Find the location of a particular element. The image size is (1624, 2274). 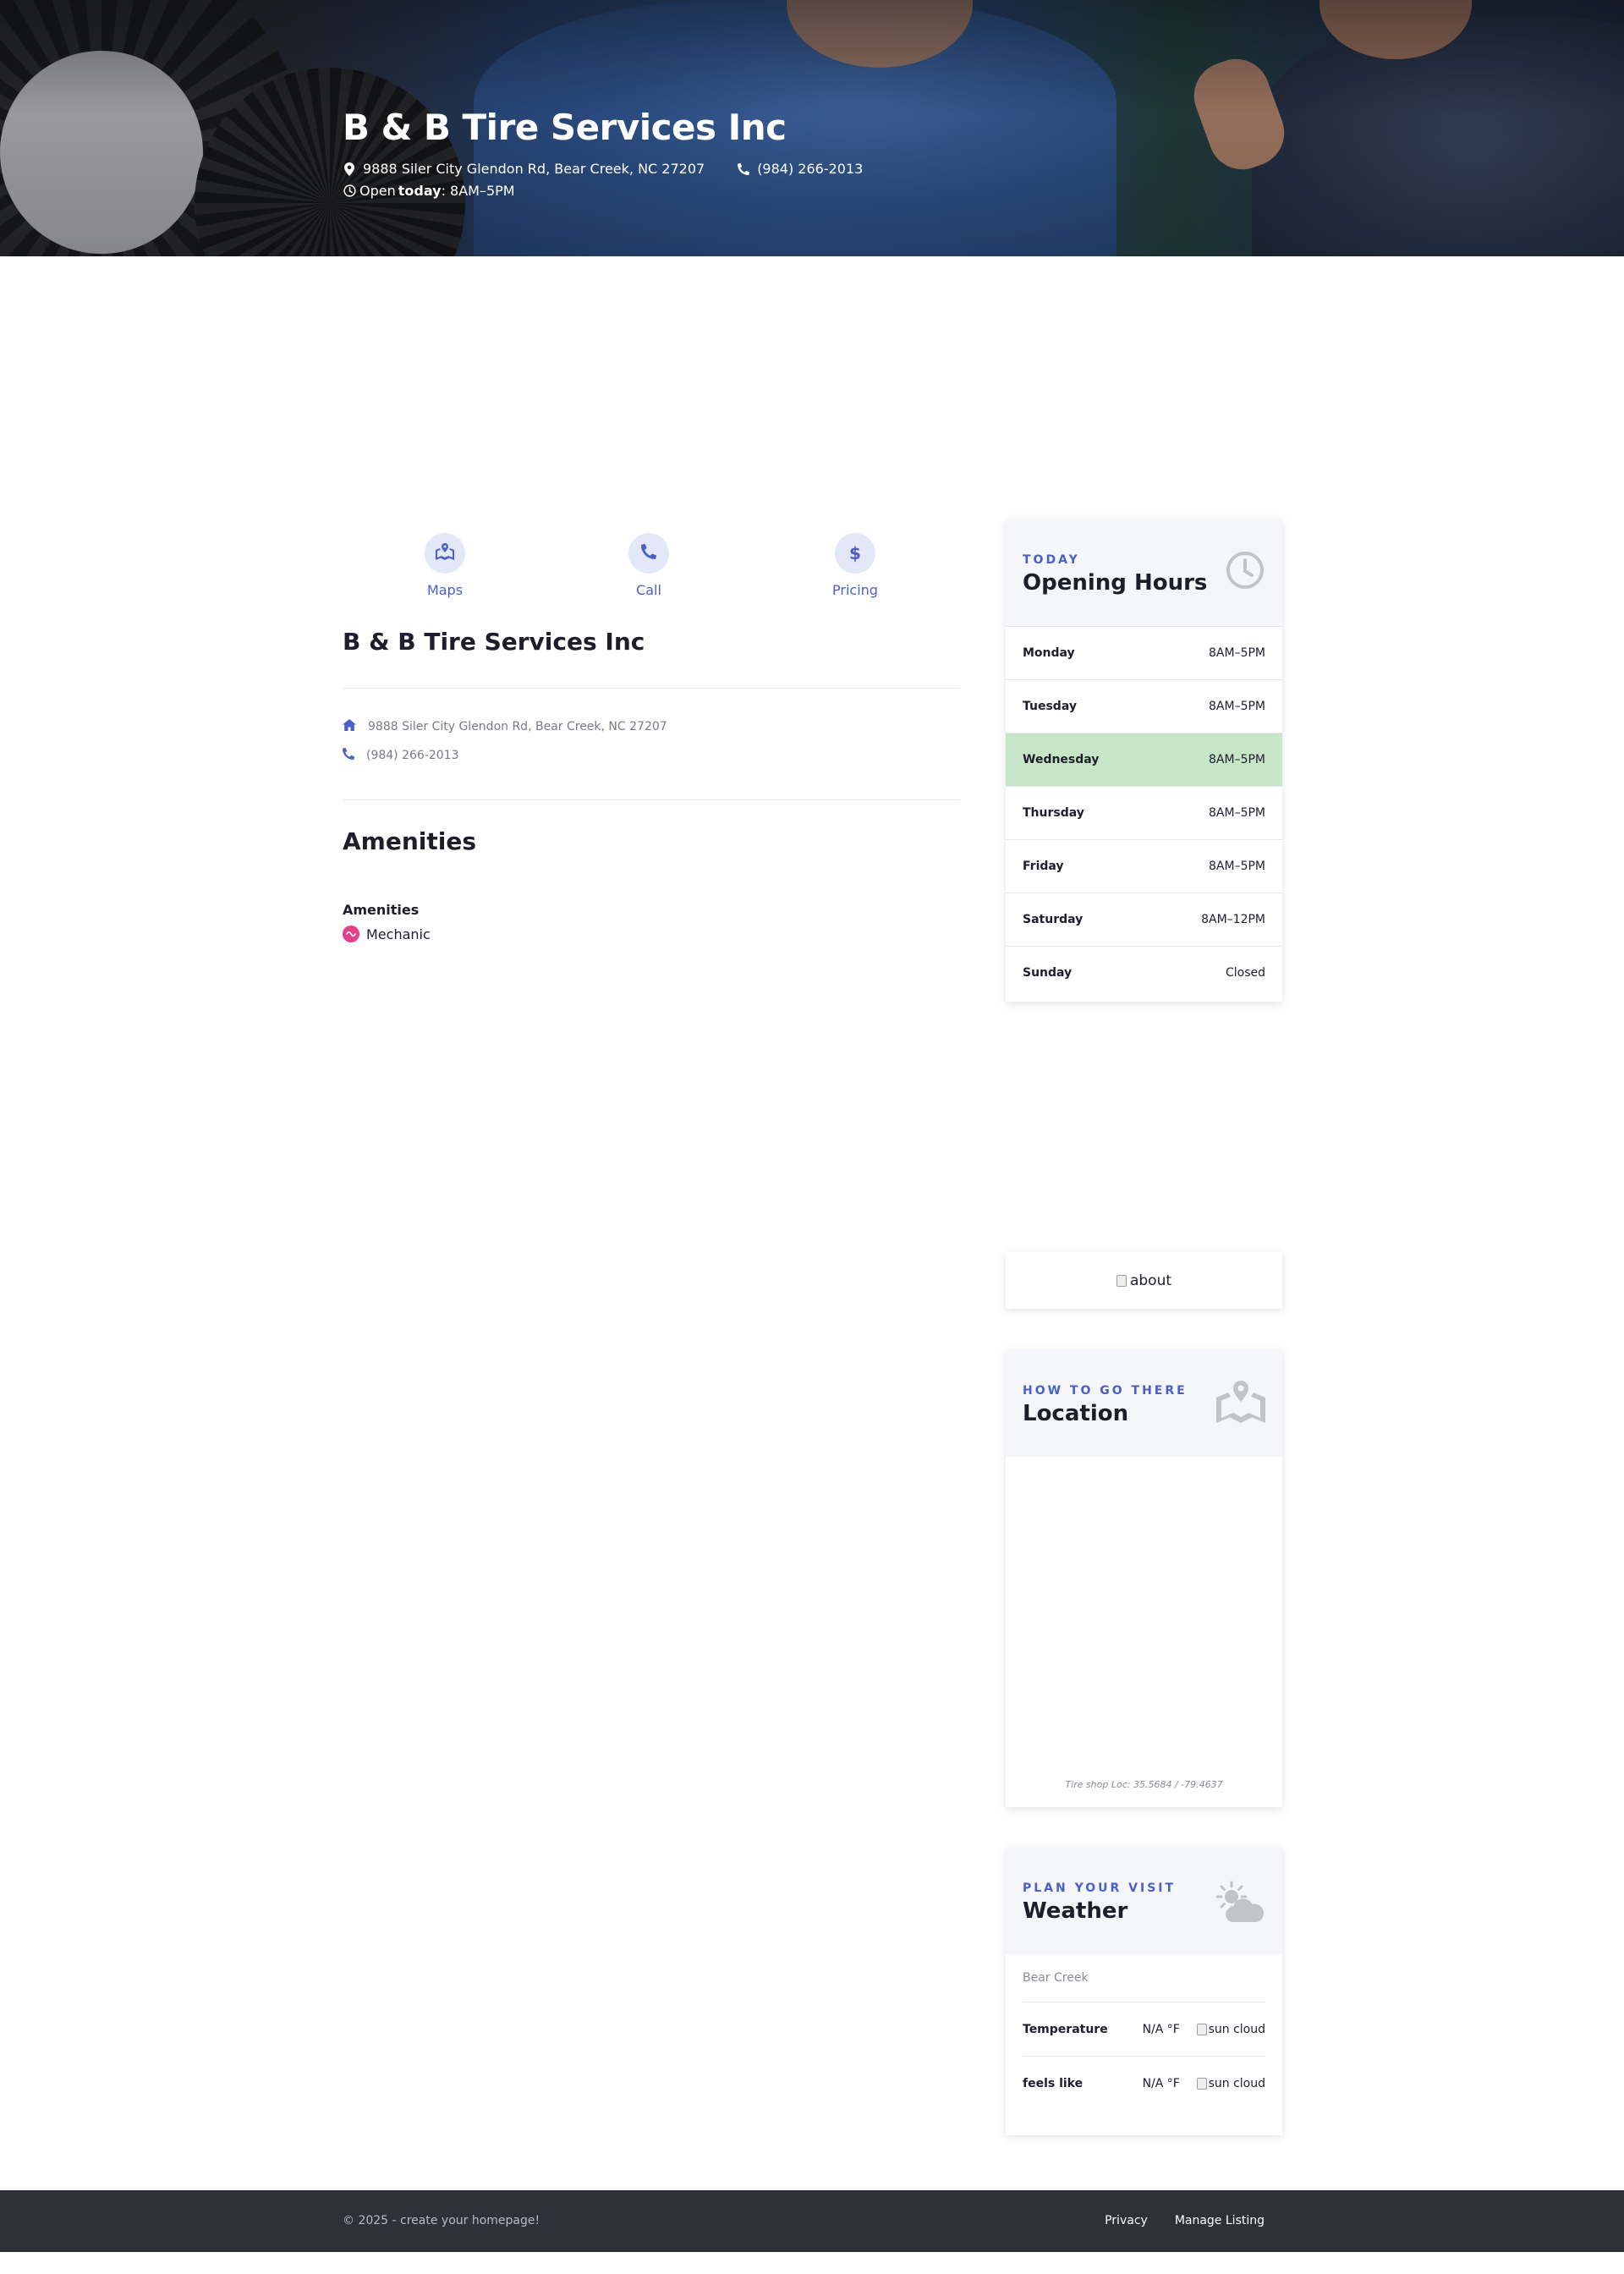

hours-row-saturday: Saturday 8AM–12PM is located at coordinates (1144, 919).